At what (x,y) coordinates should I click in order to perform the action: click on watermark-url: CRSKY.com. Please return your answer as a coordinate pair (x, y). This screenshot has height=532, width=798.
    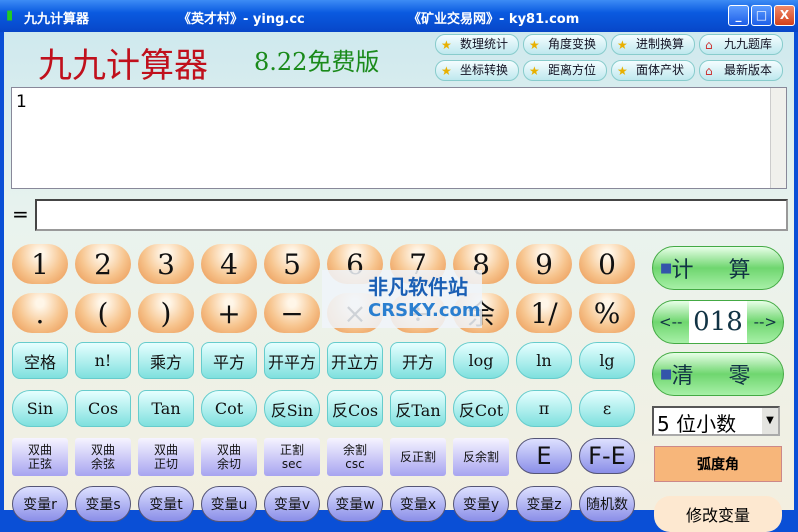
    Looking at the image, I should click on (424, 310).